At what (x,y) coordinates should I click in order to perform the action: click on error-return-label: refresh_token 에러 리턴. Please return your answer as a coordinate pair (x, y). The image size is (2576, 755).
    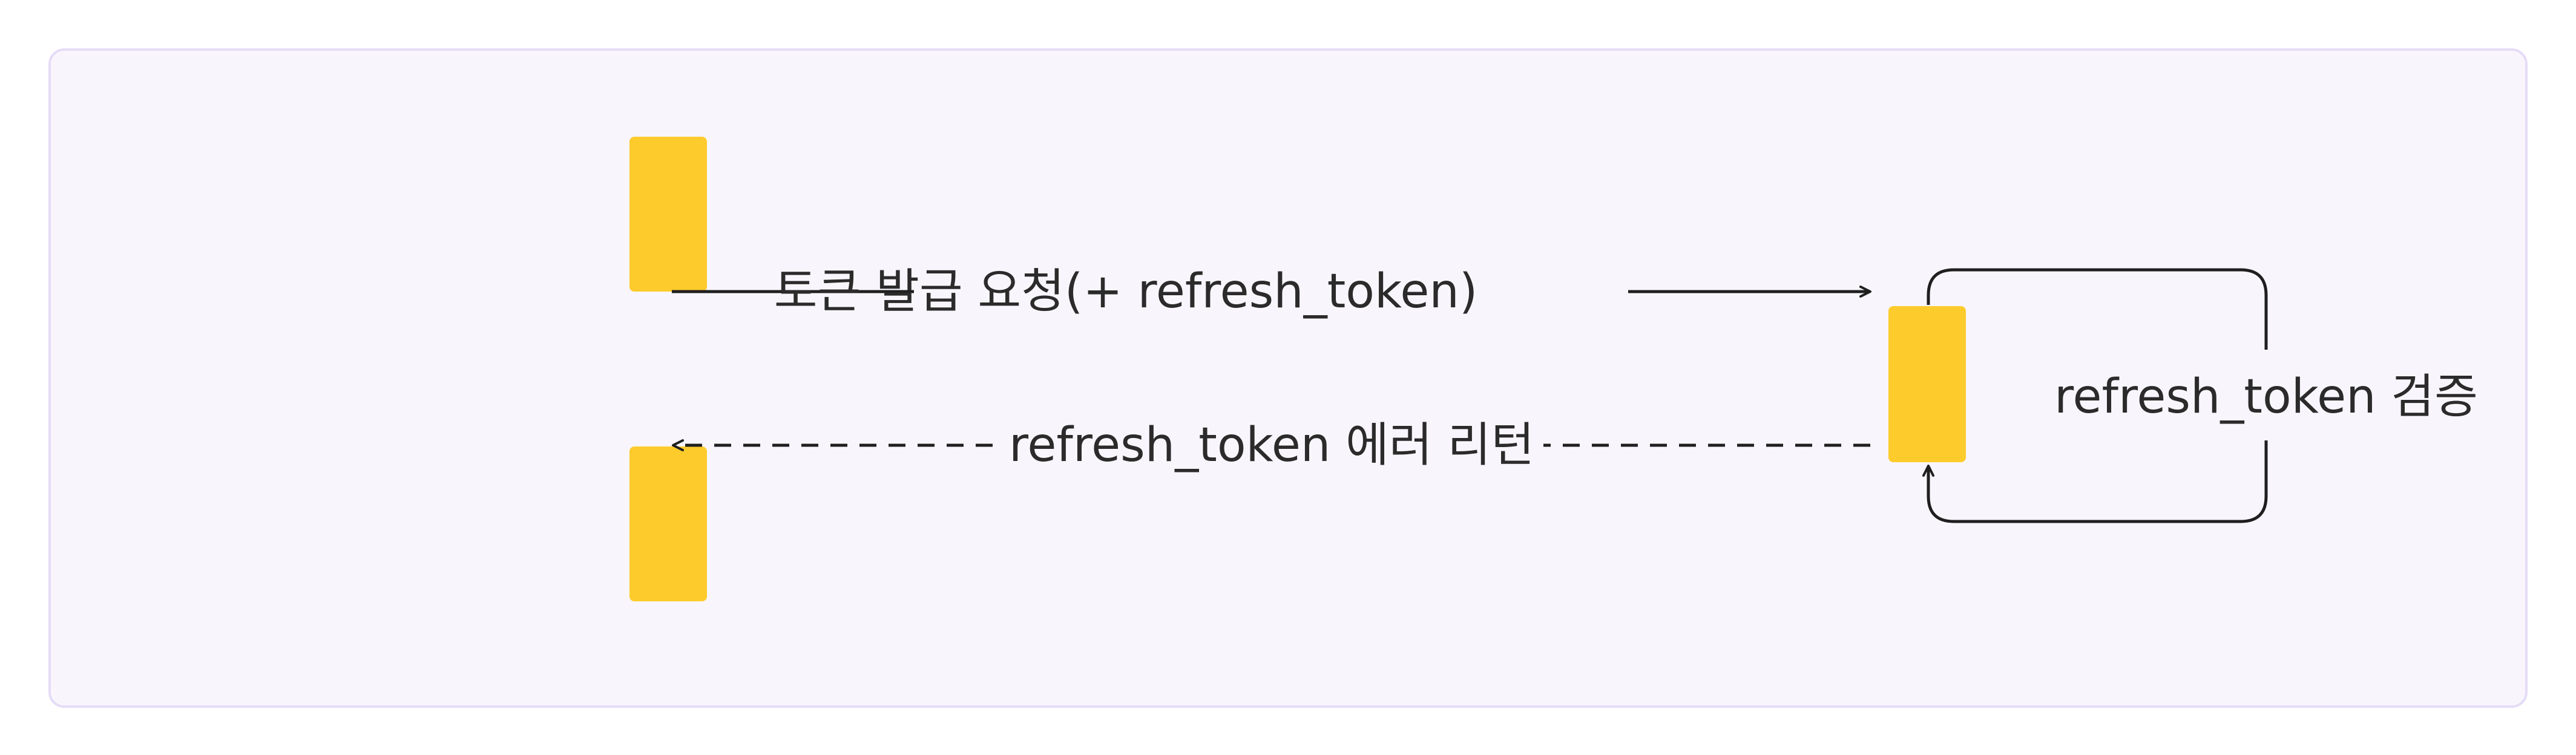
    Looking at the image, I should click on (1271, 445).